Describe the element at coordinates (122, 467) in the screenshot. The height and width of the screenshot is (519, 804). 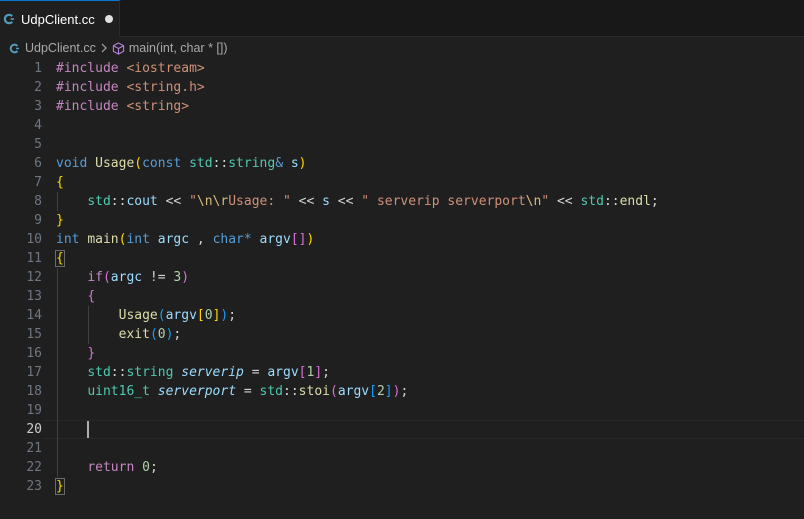
I see `code-line: return 0;` at that location.